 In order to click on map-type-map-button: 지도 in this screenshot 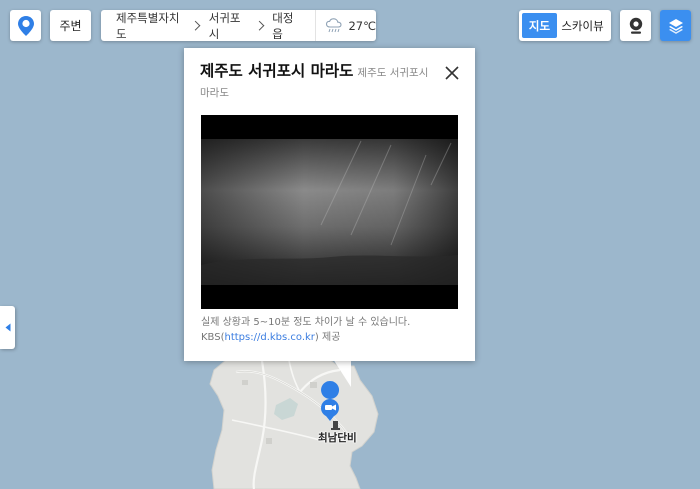, I will do `click(539, 25)`.